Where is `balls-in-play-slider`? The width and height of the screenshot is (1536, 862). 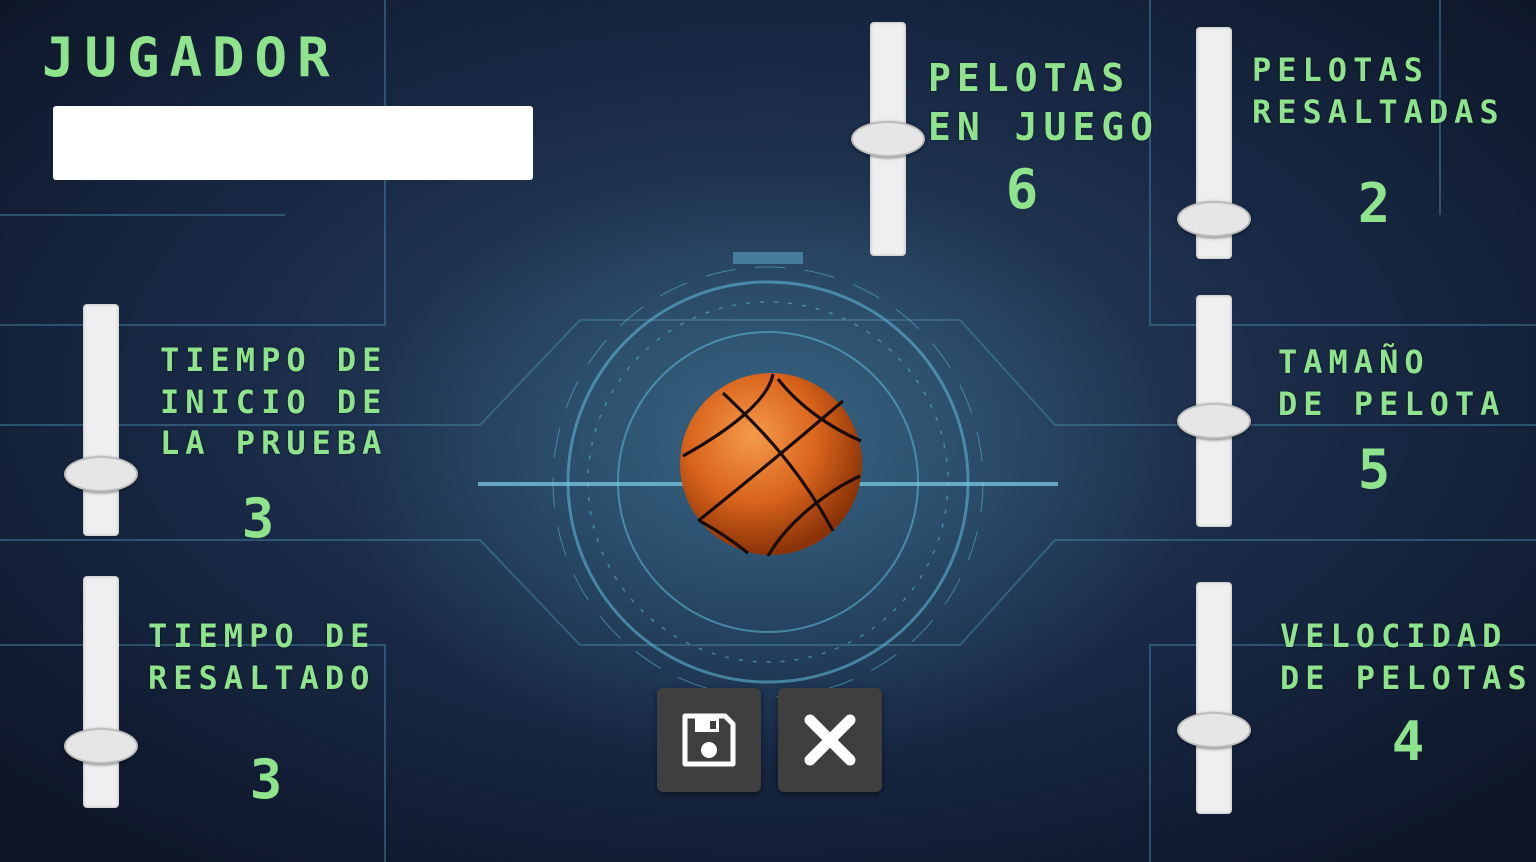
balls-in-play-slider is located at coordinates (888, 139).